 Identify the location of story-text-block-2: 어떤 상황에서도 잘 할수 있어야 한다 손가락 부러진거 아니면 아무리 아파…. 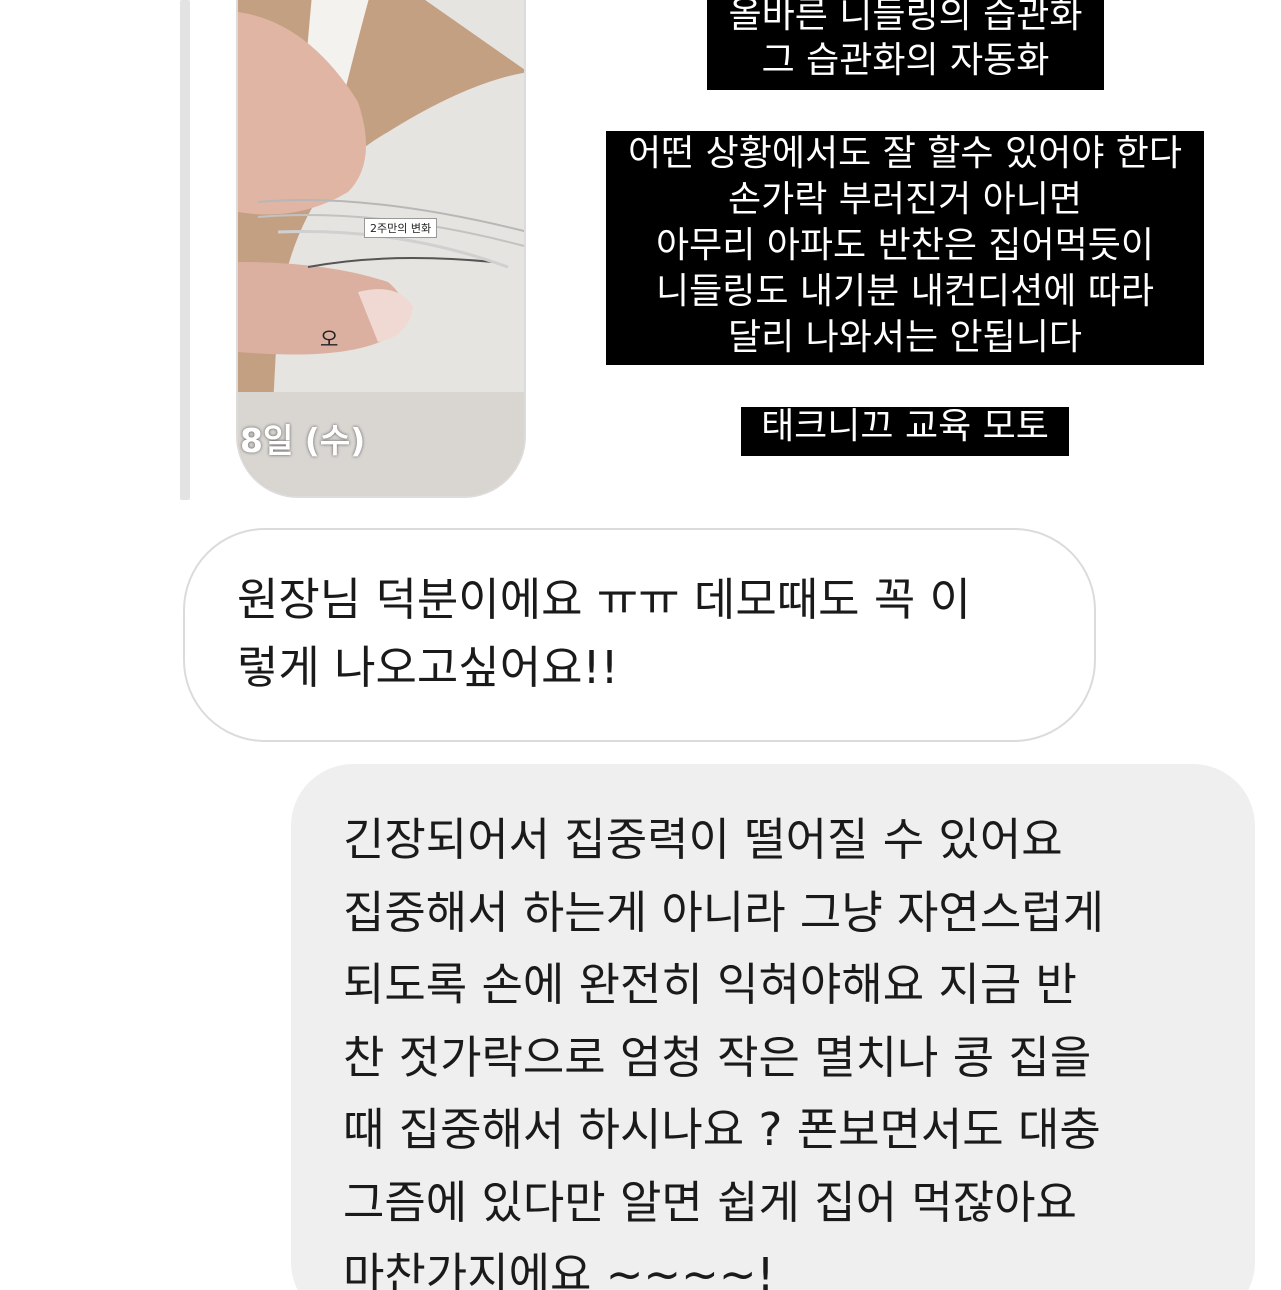
(905, 248).